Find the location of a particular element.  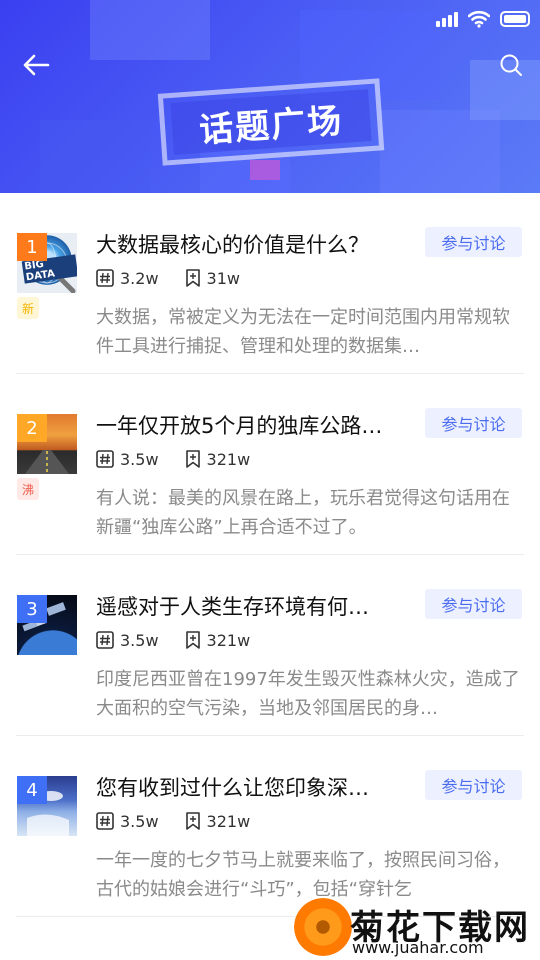

wifi-icon is located at coordinates (479, 19).